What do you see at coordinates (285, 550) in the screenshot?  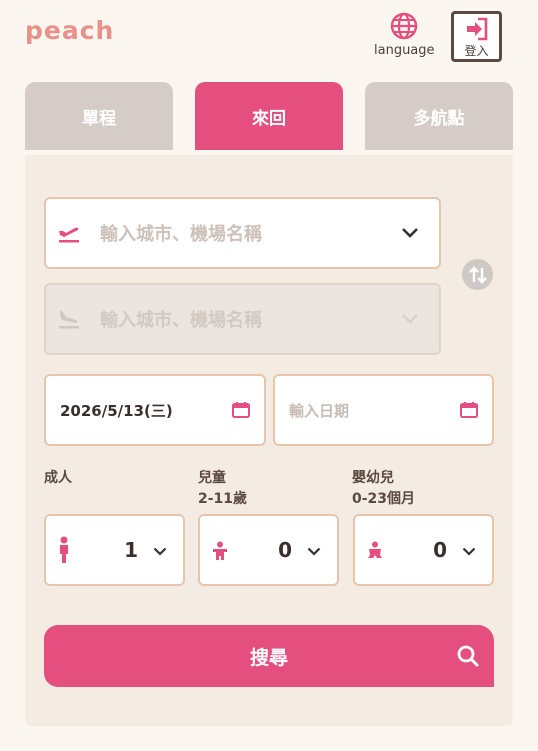 I see `child-count: 0` at bounding box center [285, 550].